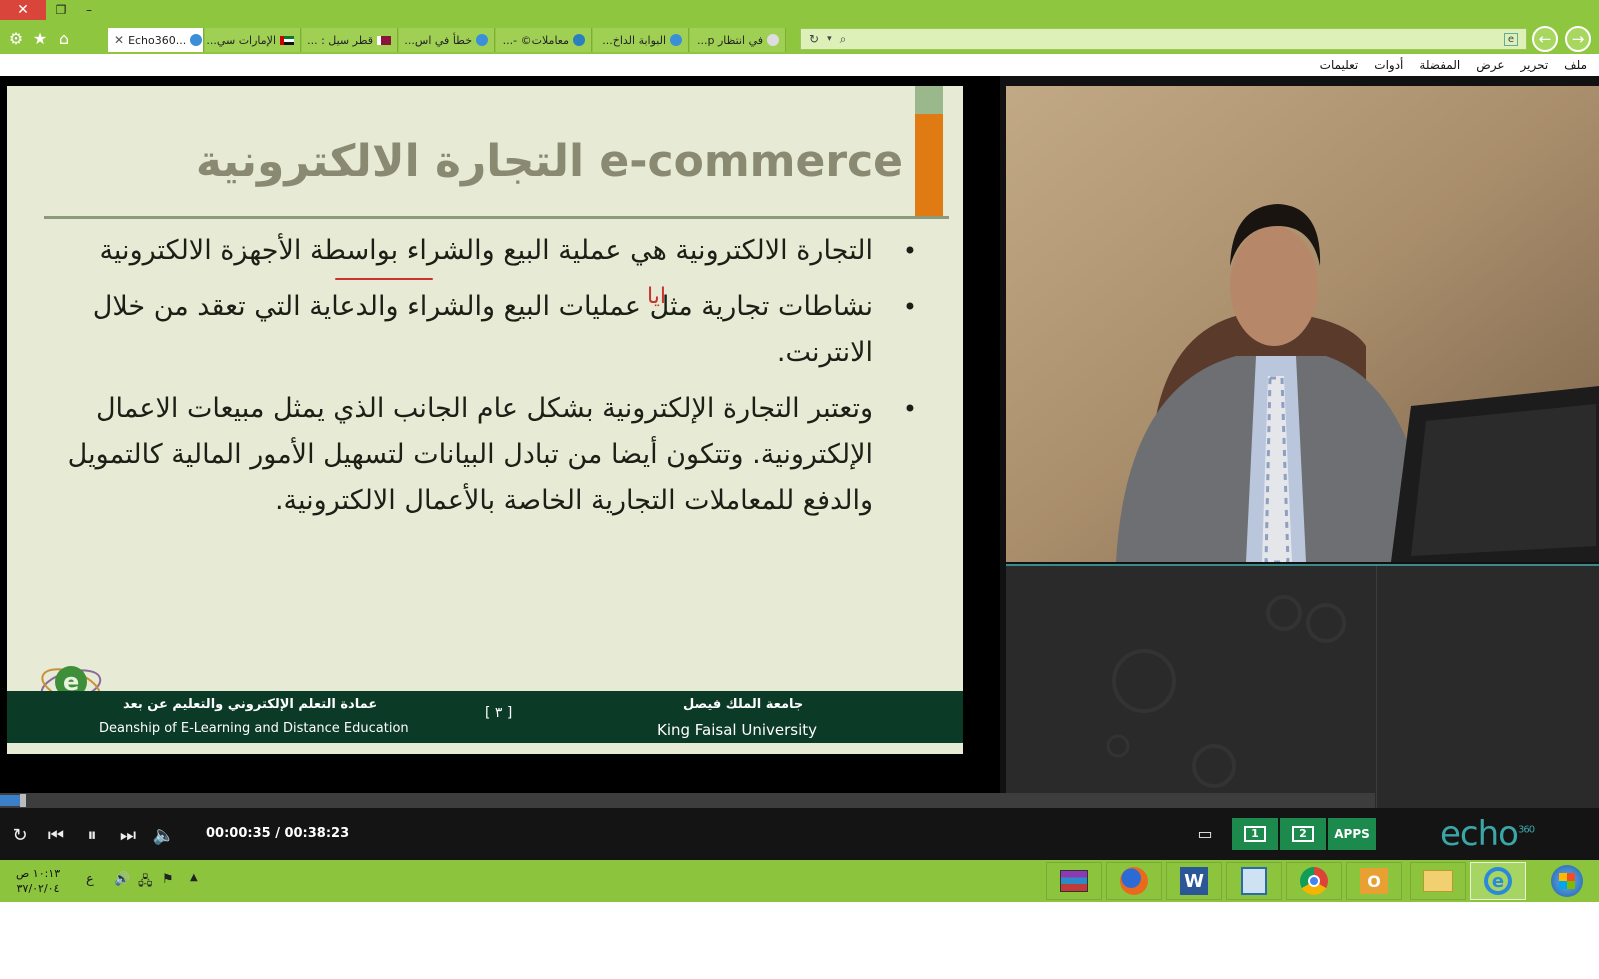  I want to click on echo360-logo: echo360, so click(1487, 834).